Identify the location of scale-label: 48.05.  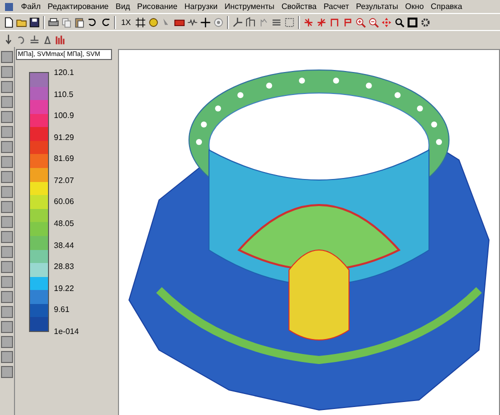
(64, 223).